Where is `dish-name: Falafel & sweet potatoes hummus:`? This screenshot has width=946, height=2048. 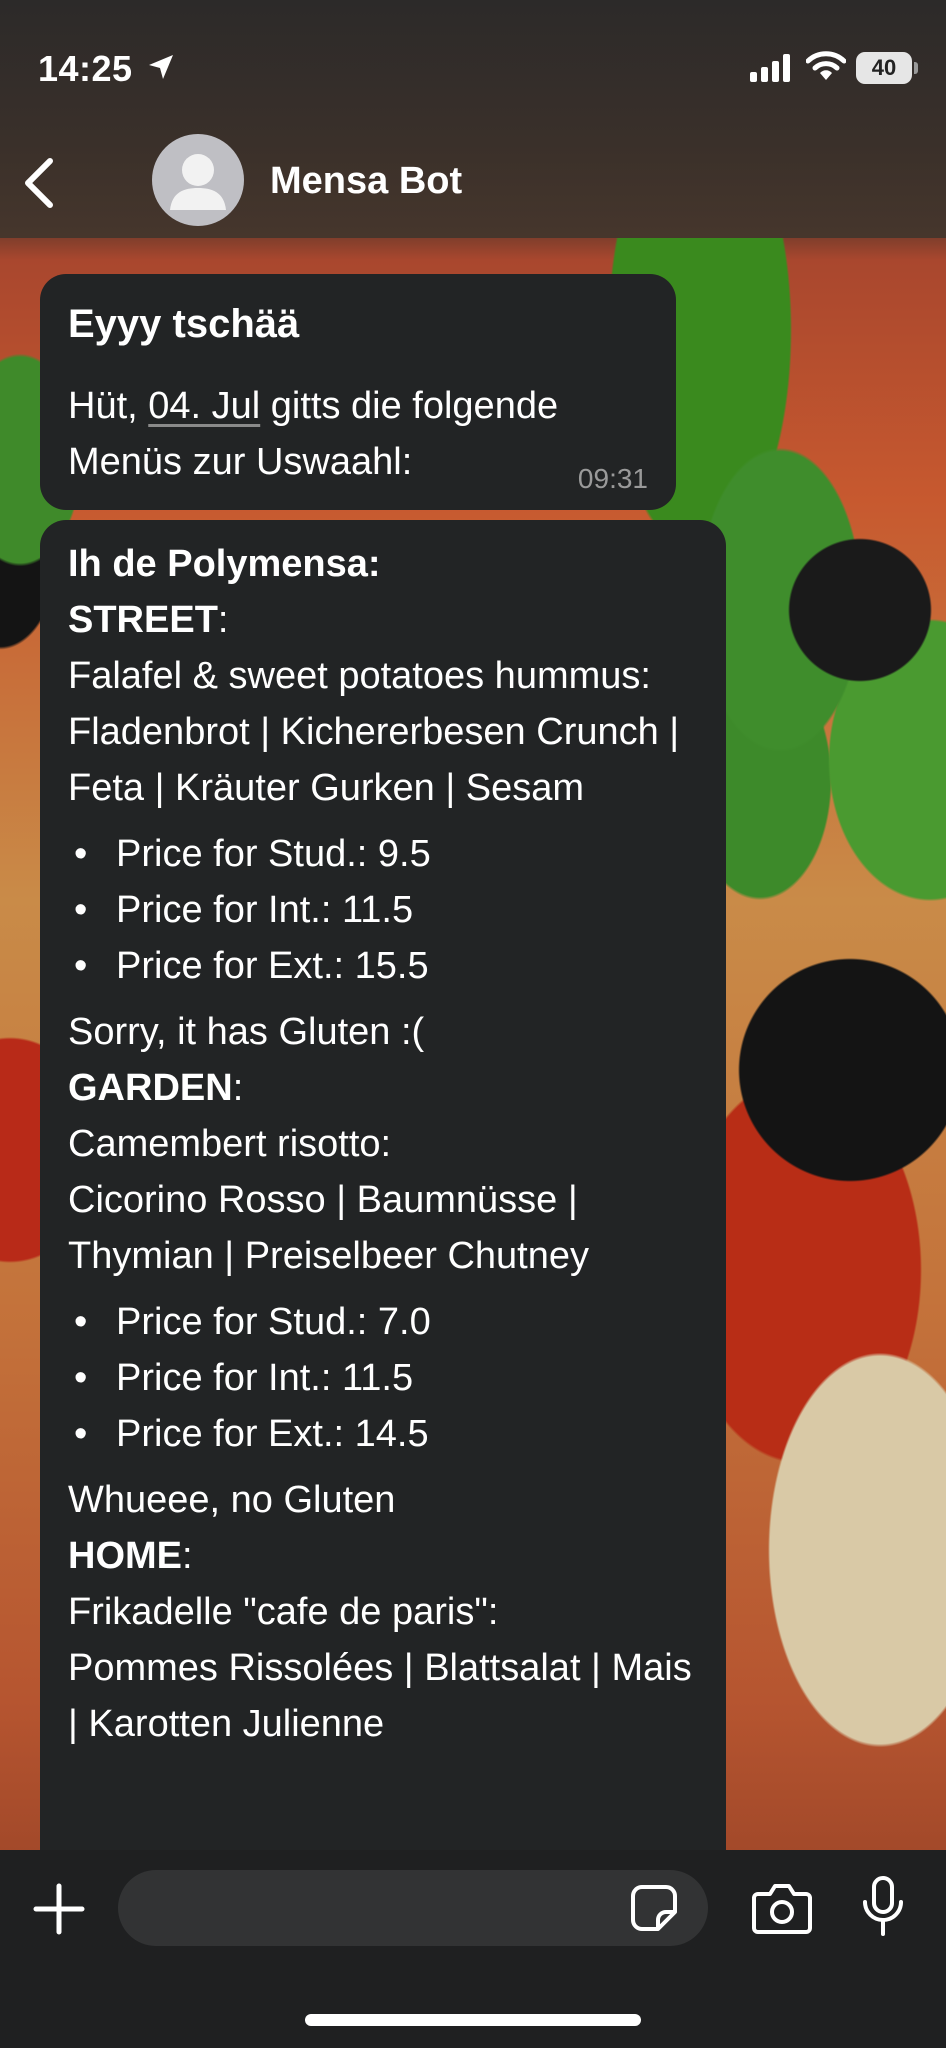
dish-name: Falafel & sweet potatoes hummus: is located at coordinates (359, 676).